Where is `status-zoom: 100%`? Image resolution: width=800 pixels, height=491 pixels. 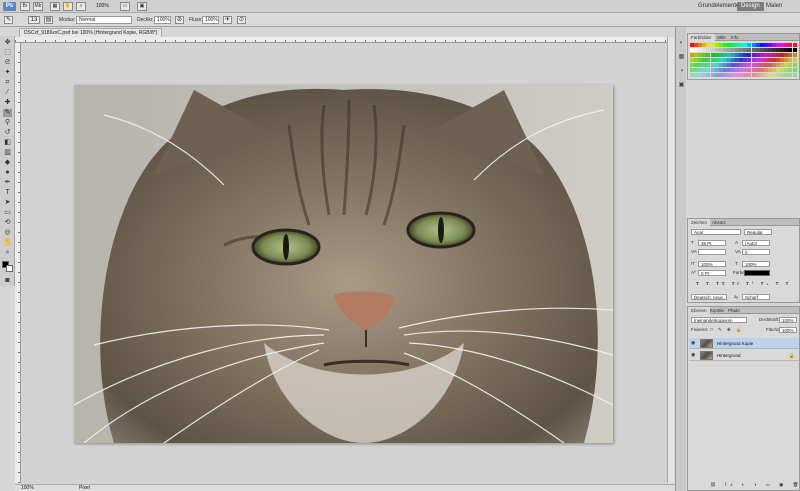
status-zoom: 100% is located at coordinates (27, 488).